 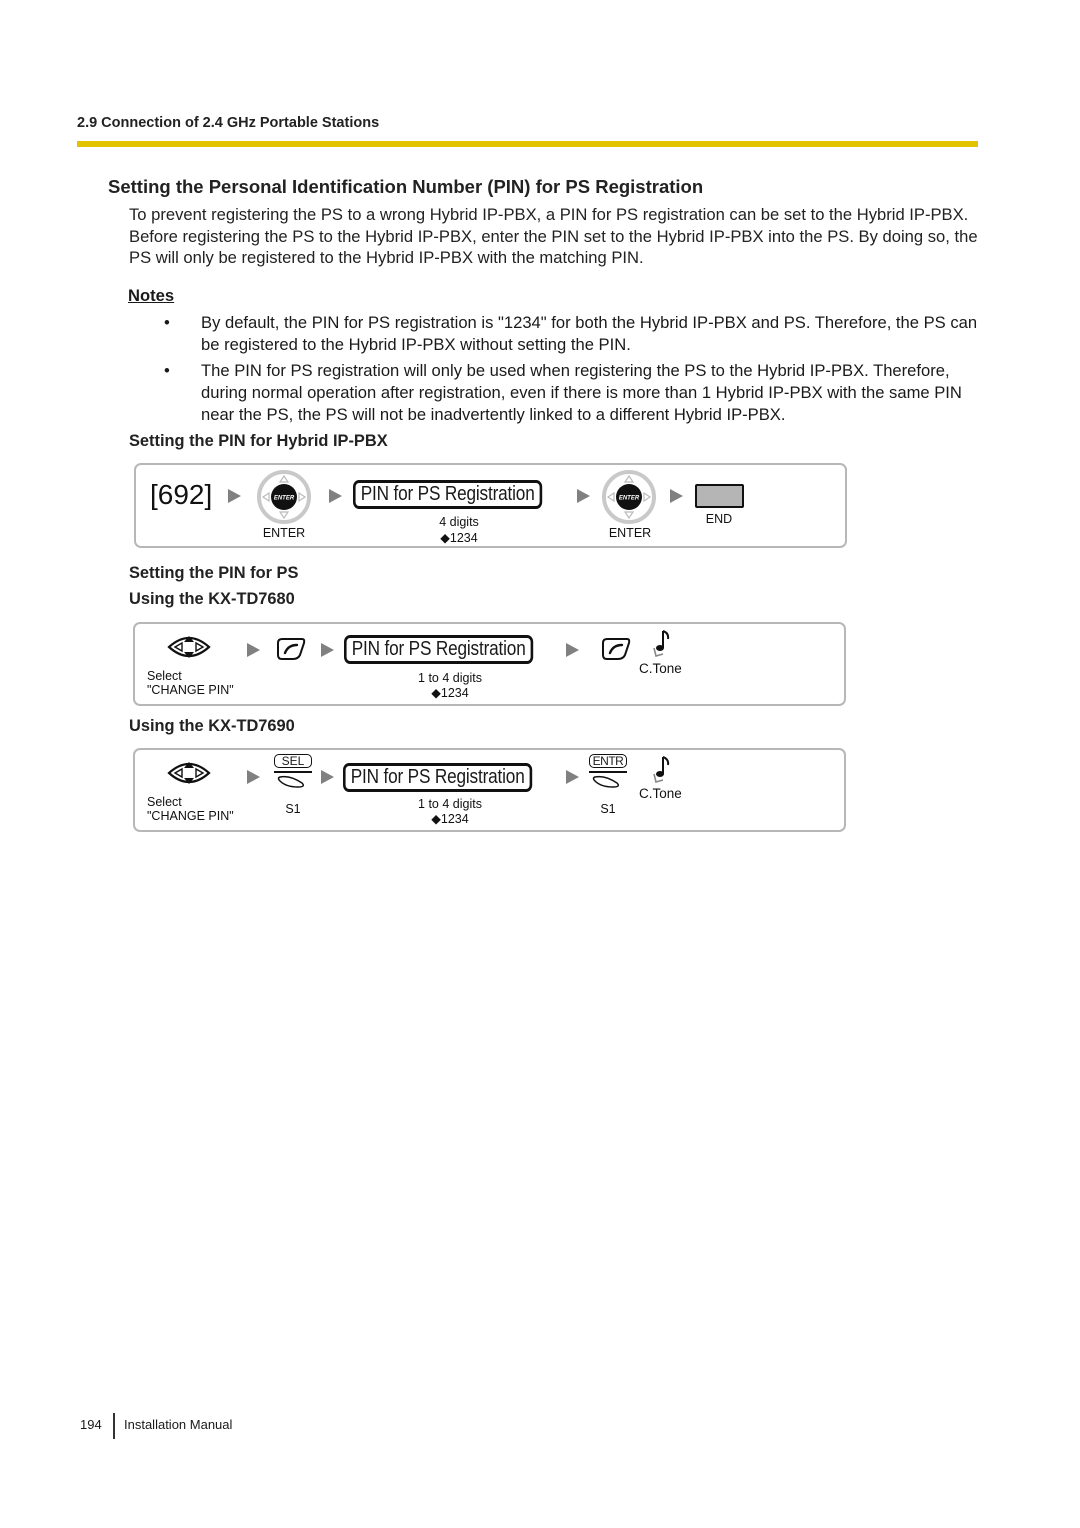 I want to click on softkey-text: SEL, so click(x=293, y=761).